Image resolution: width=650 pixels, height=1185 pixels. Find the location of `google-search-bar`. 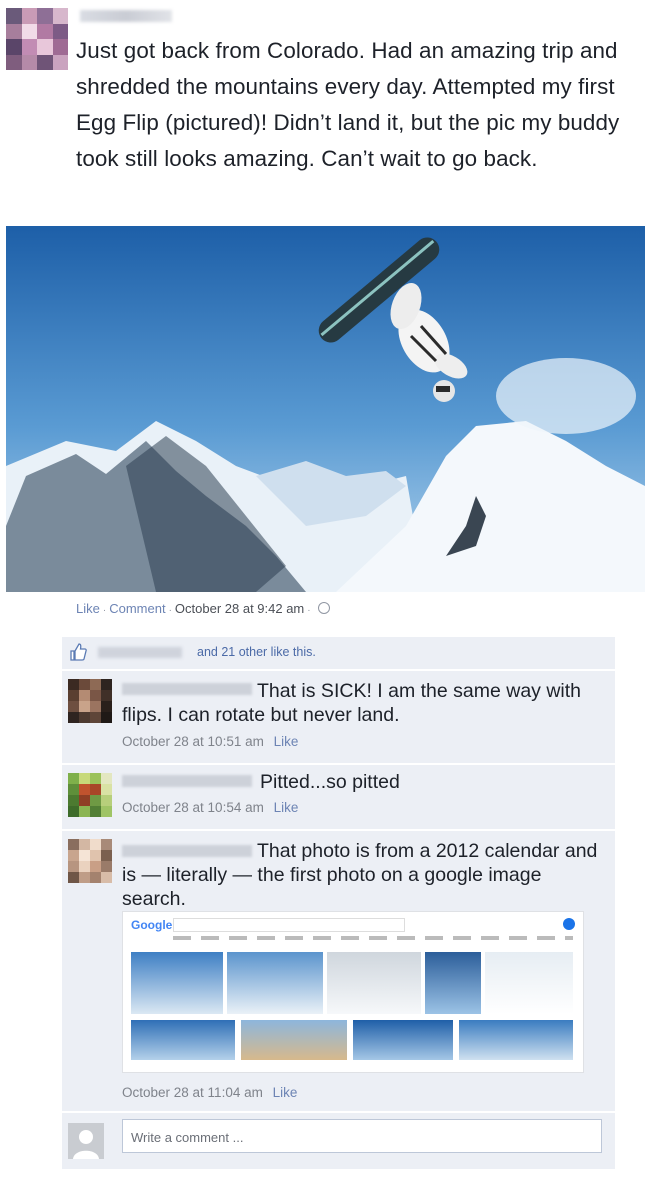

google-search-bar is located at coordinates (289, 925).